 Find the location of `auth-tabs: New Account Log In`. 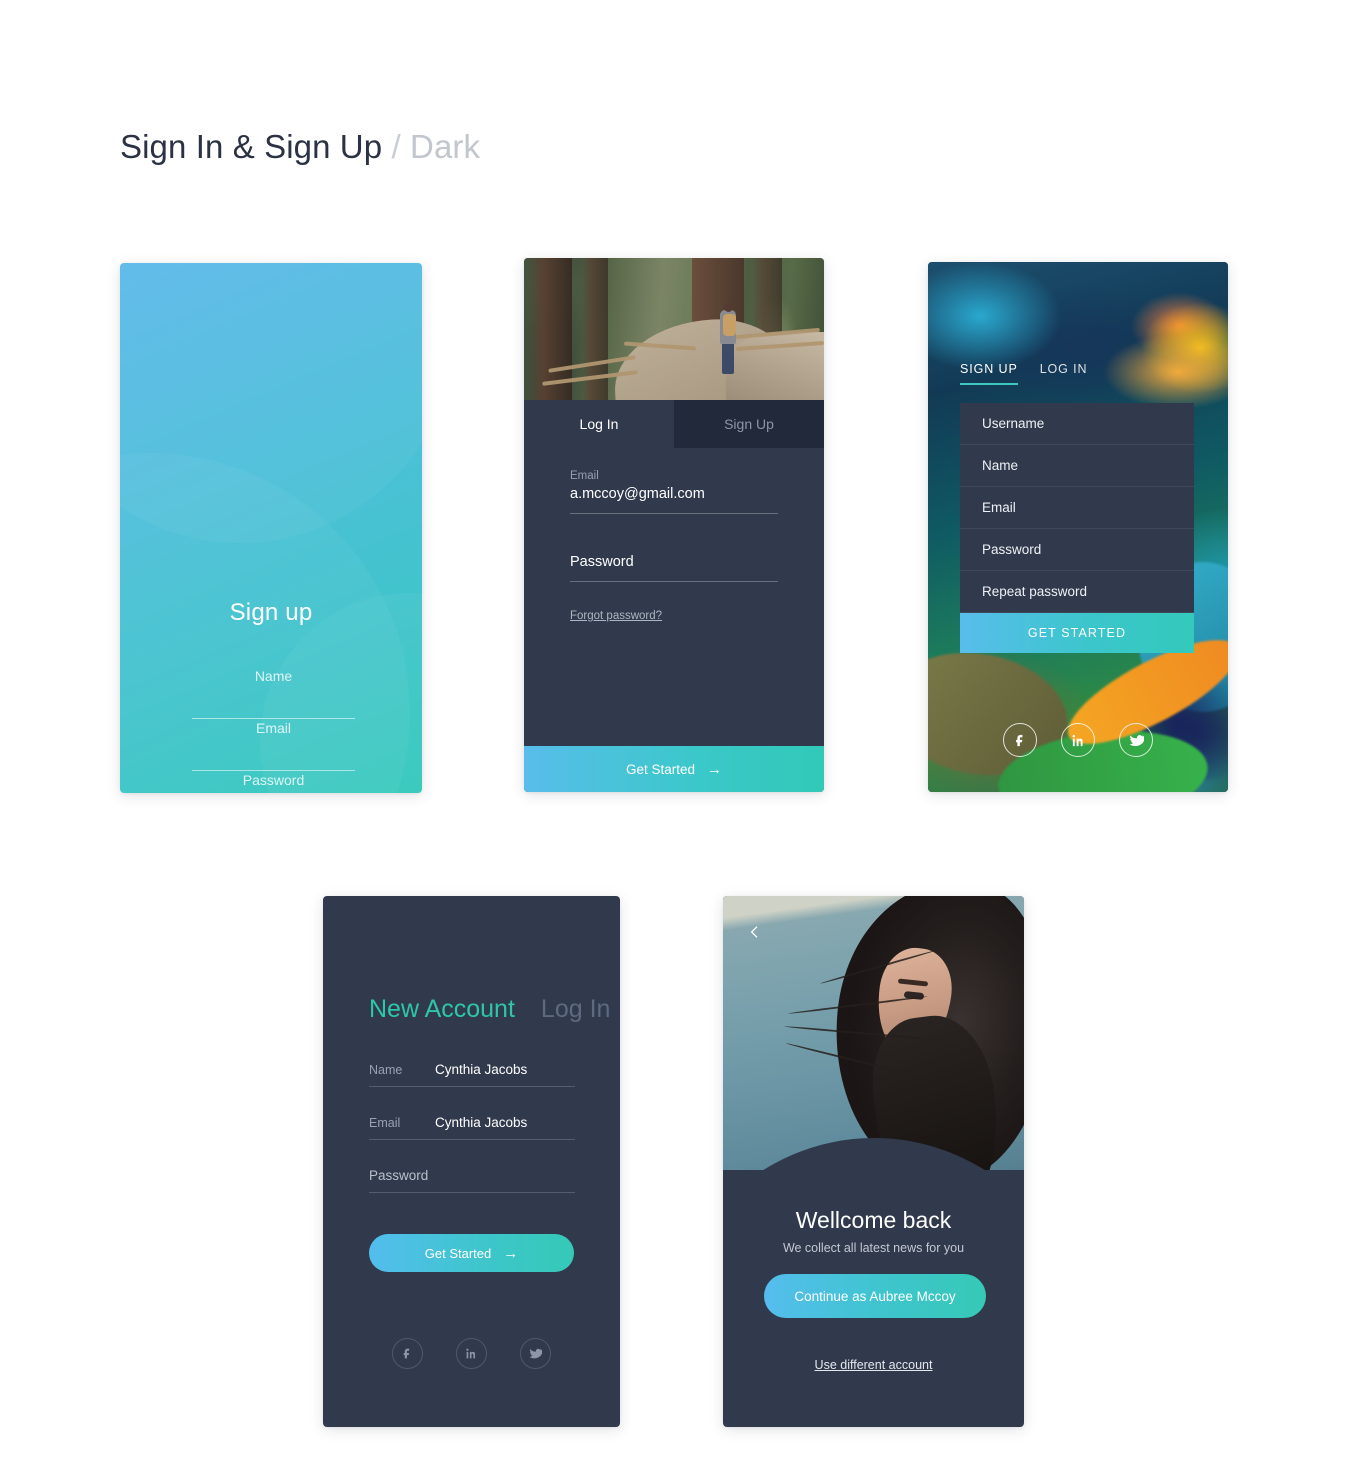

auth-tabs: New Account Log In is located at coordinates (489, 1009).